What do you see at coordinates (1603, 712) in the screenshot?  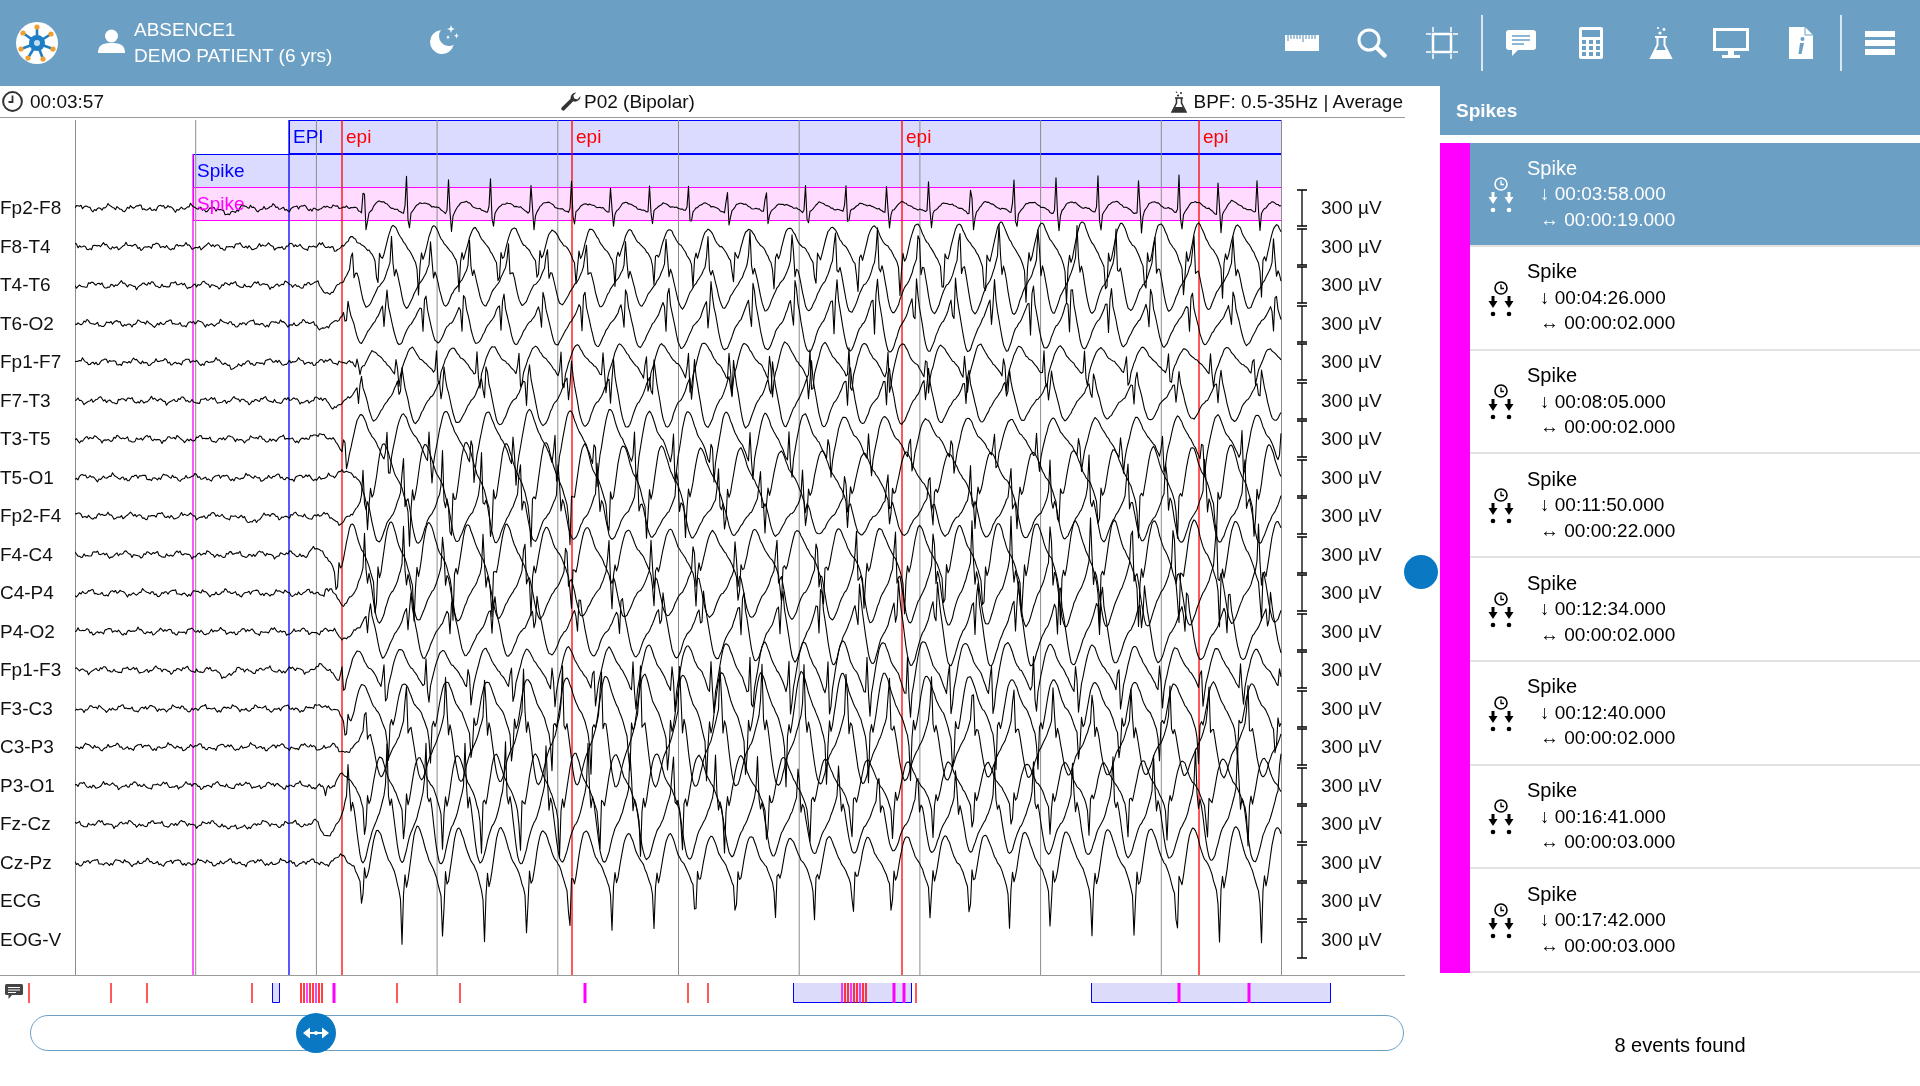 I see `event-onset: ↓ 00:12:40.000` at bounding box center [1603, 712].